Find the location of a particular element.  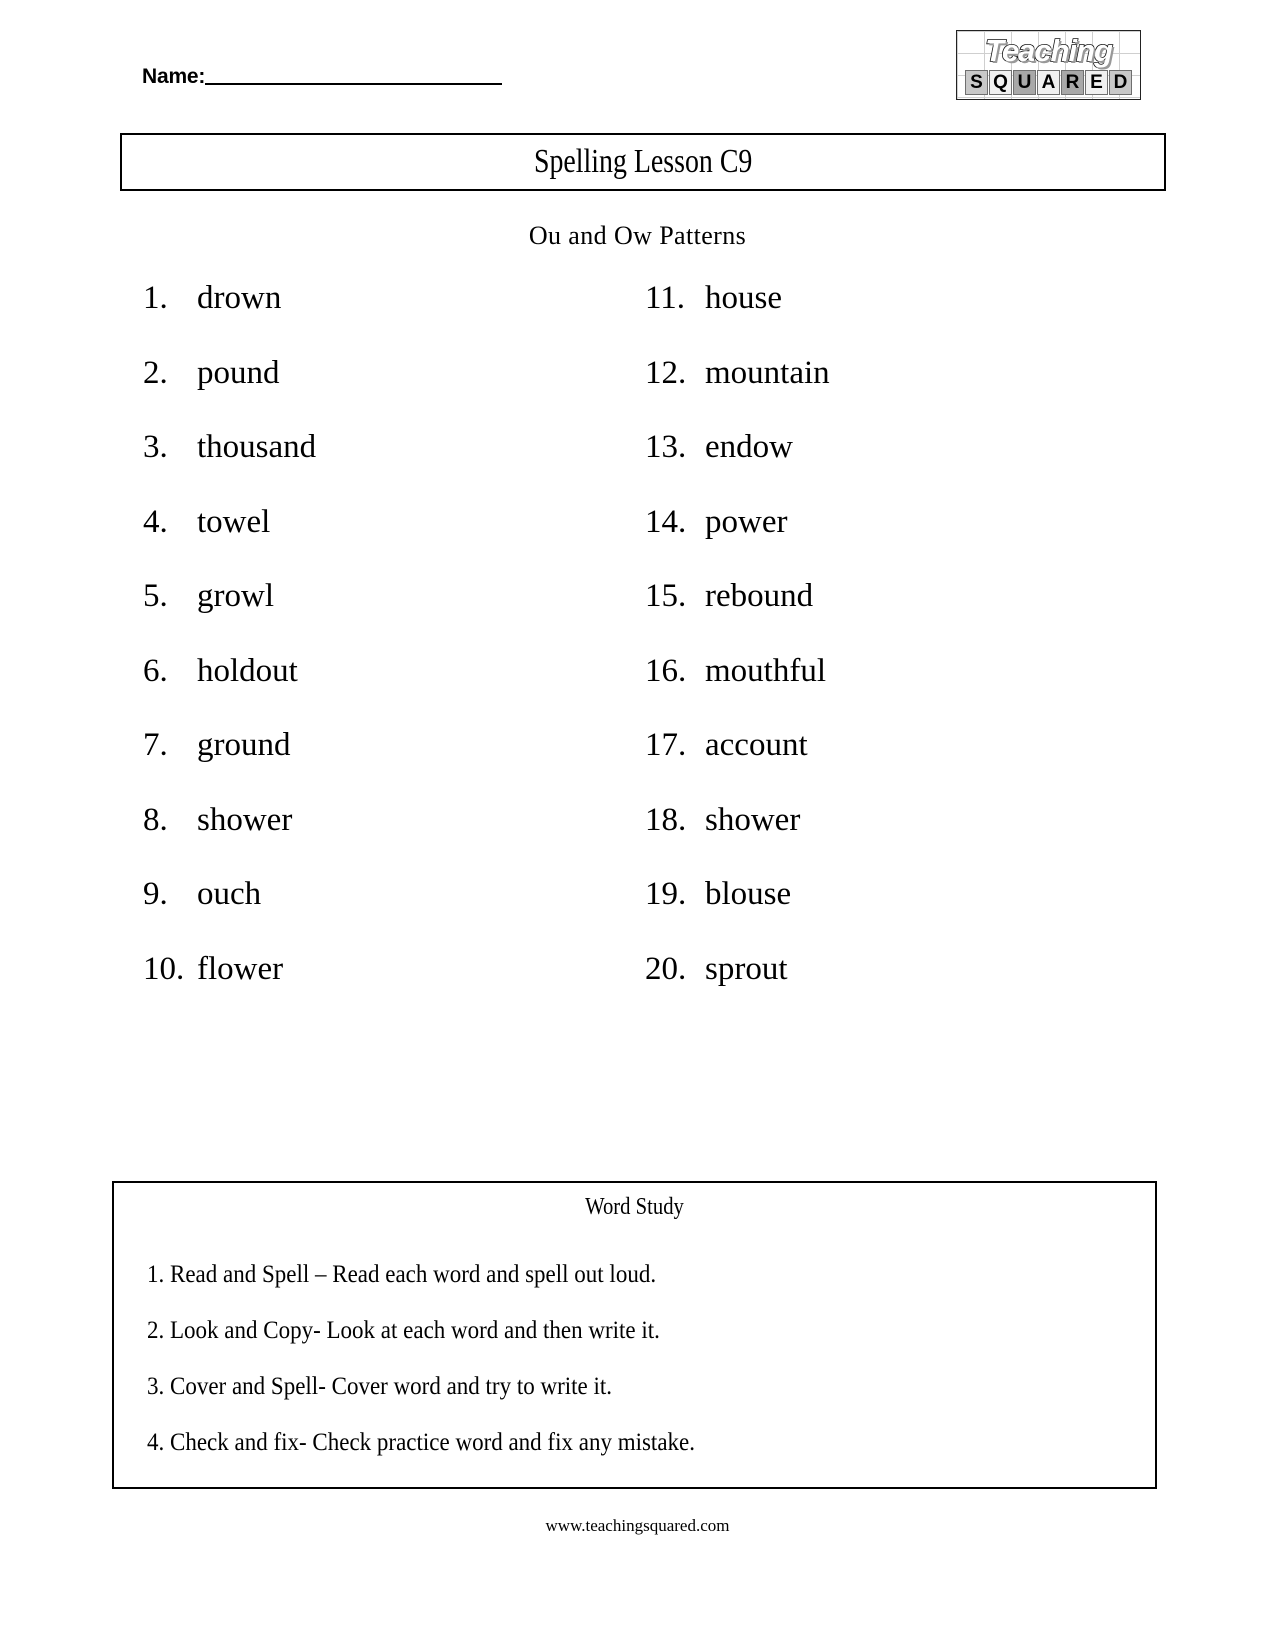

word-list-item: 13. endow is located at coordinates (737, 464).